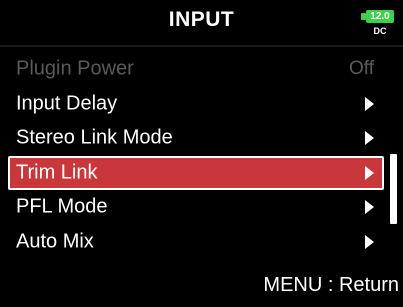 The width and height of the screenshot is (403, 307). I want to click on menu-item-label: Auto Mix, so click(55, 241).